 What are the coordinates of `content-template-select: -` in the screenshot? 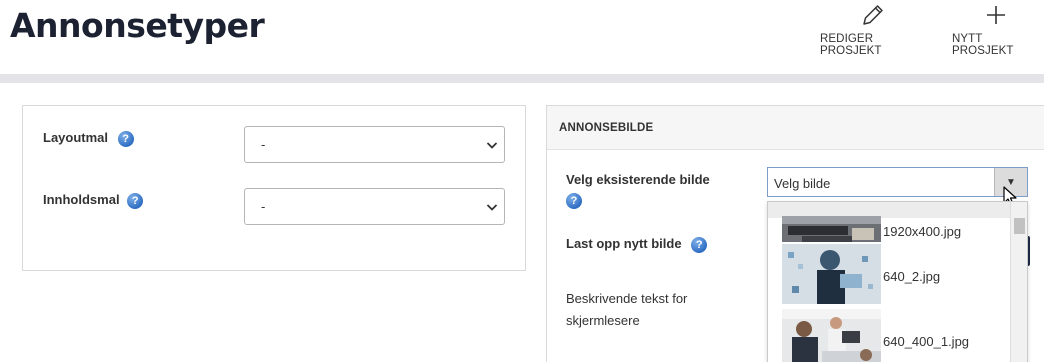 It's located at (374, 206).